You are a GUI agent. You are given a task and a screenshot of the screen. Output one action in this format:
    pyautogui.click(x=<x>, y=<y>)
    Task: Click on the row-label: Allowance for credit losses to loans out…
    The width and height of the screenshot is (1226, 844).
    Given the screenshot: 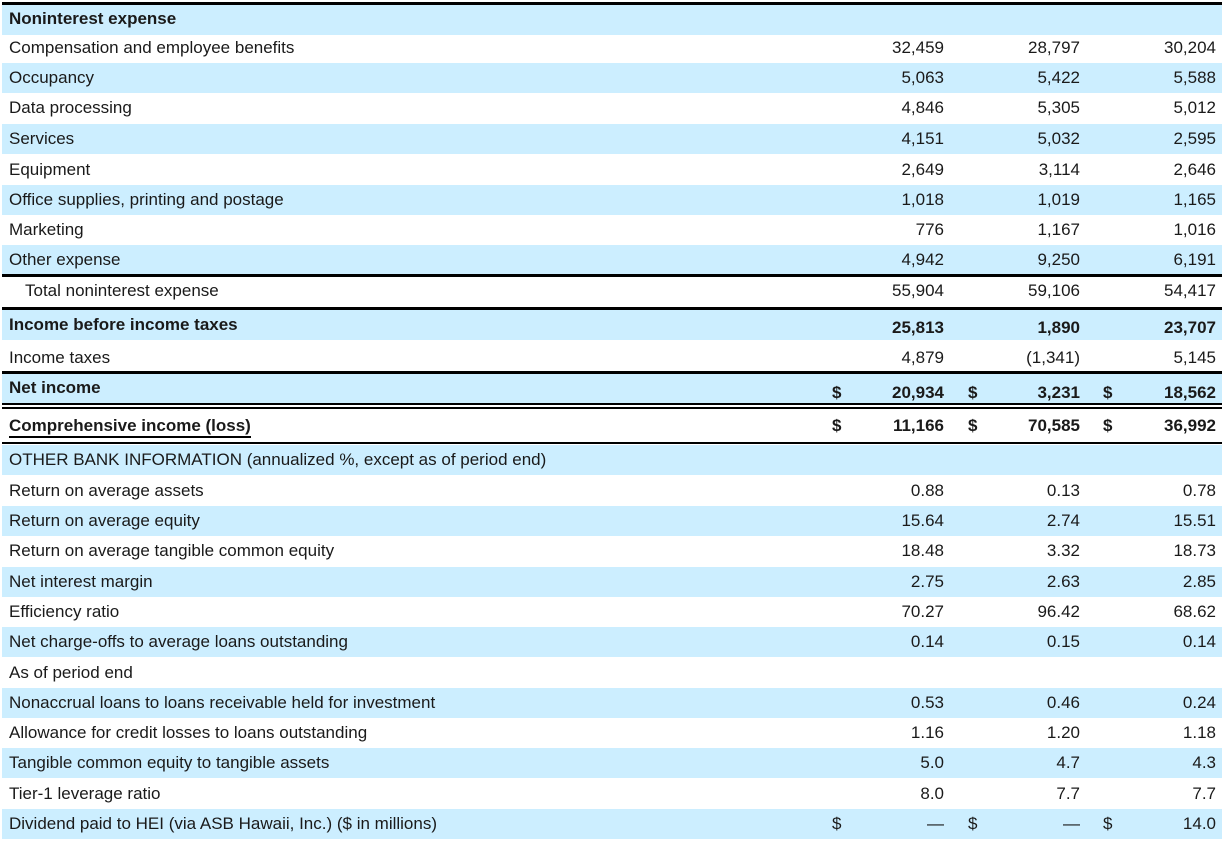 What is the action you would take?
    pyautogui.click(x=188, y=732)
    